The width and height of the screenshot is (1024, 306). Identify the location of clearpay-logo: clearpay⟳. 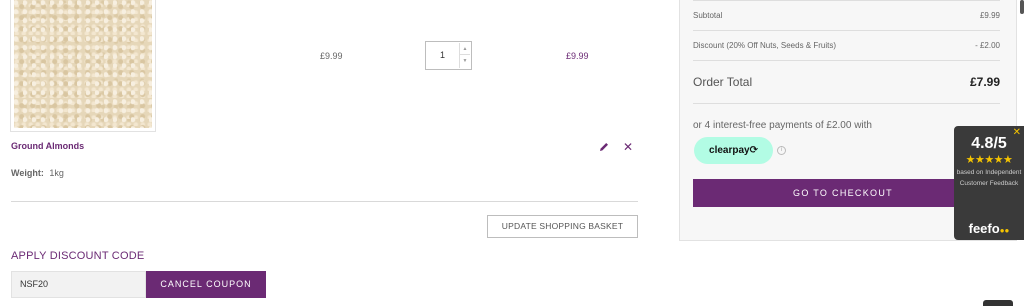
(733, 150).